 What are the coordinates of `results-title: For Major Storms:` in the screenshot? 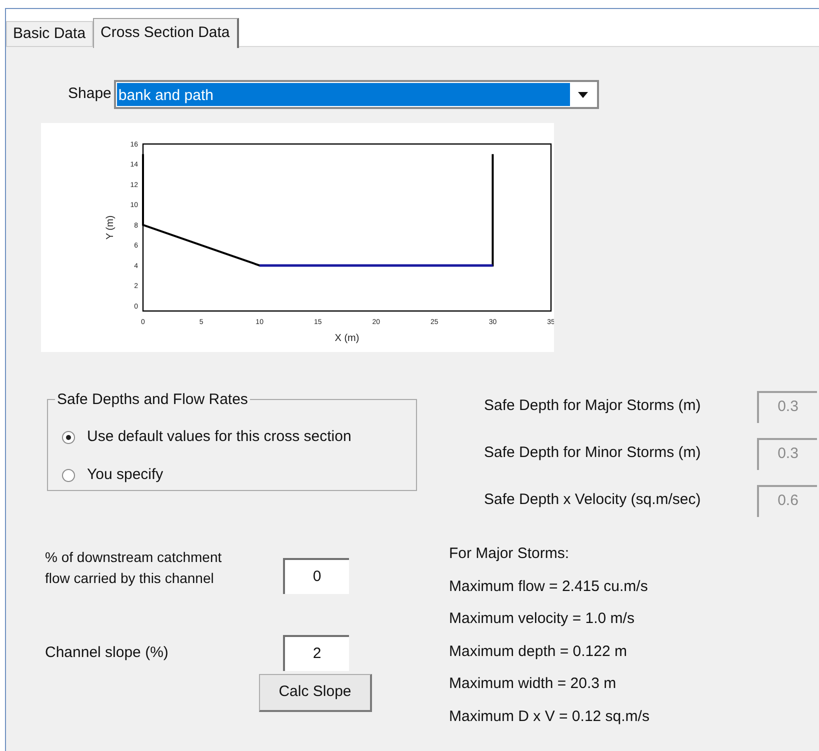 It's located at (509, 554).